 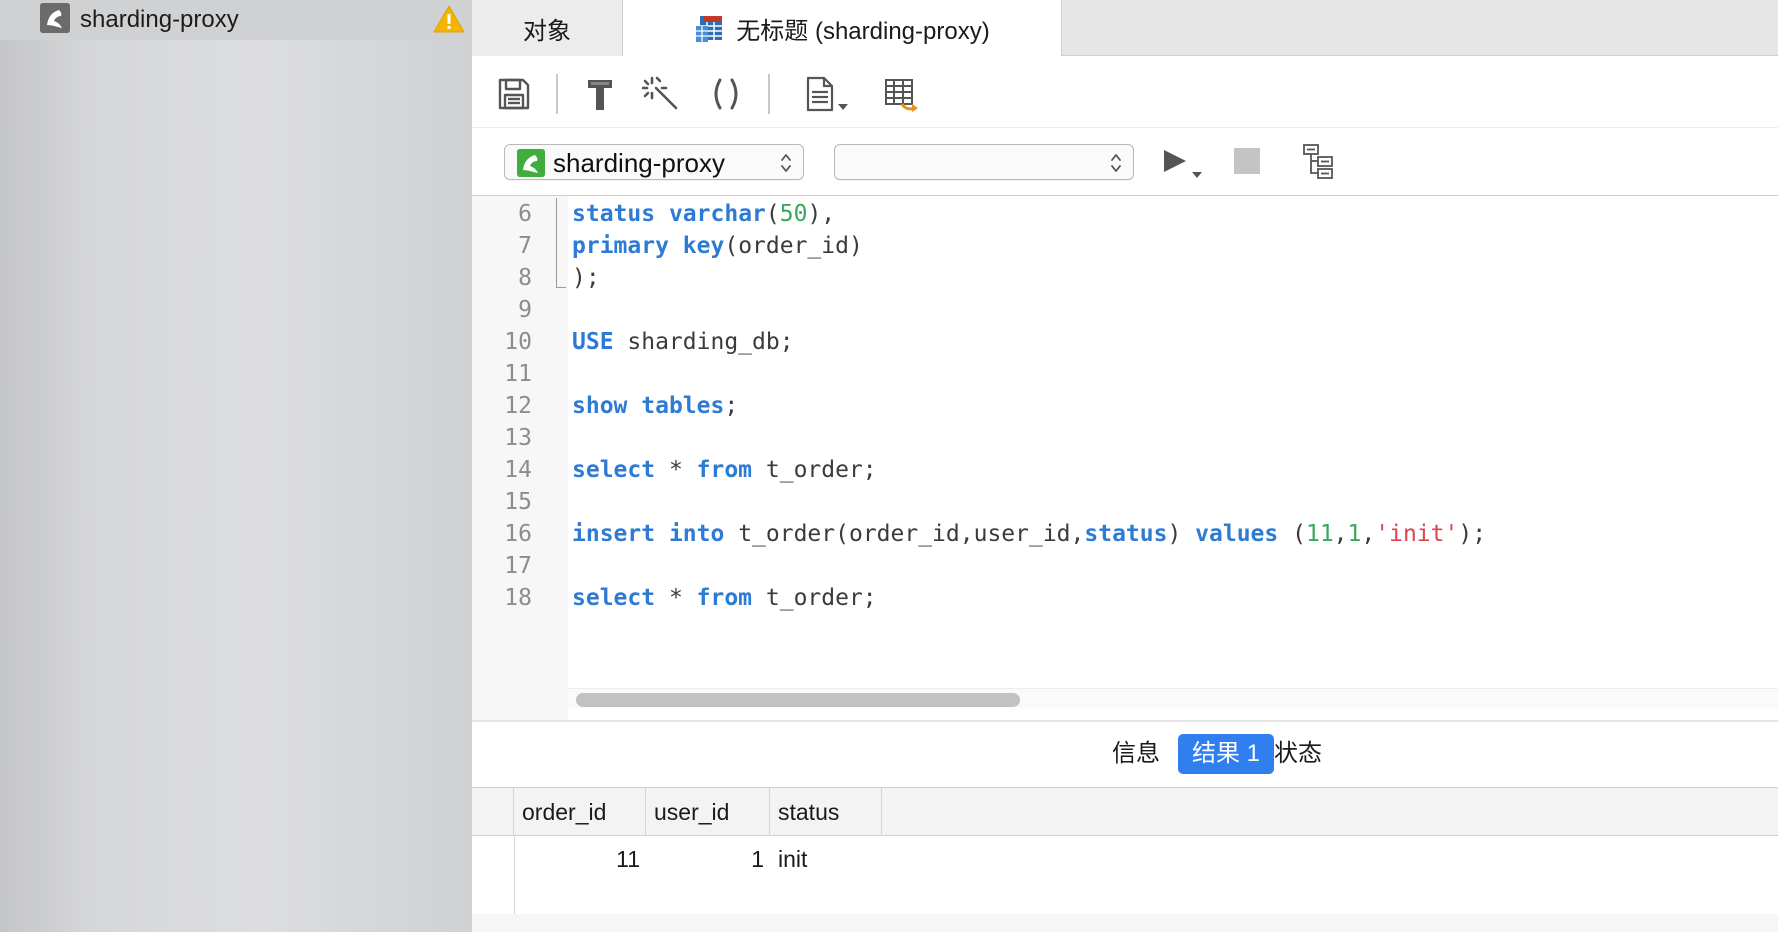 I want to click on tab-objects: 对象, so click(x=547, y=28).